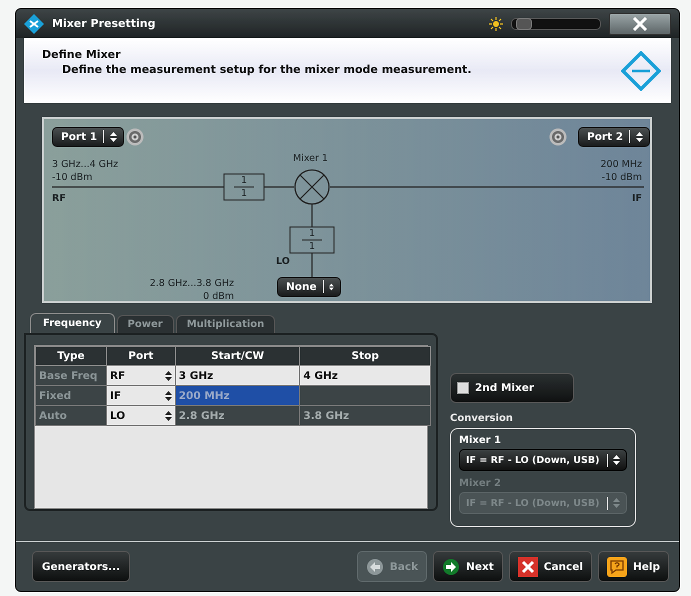 The width and height of the screenshot is (691, 596). What do you see at coordinates (141, 396) in the screenshot?
I see `port-dropdown: IF` at bounding box center [141, 396].